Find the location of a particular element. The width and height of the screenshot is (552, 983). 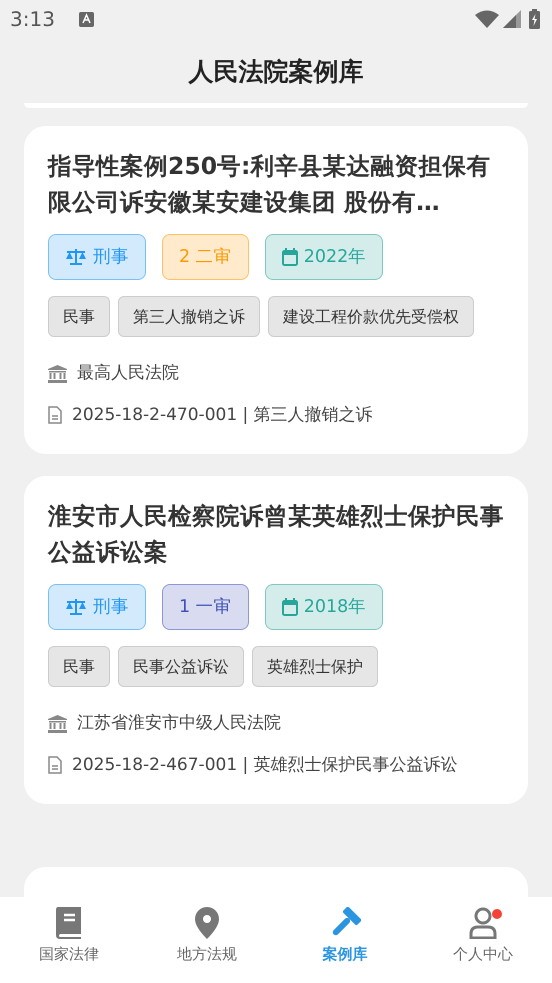

case-number: 2025-18-2-470-001 | 第三人撤销之诉 is located at coordinates (222, 415).